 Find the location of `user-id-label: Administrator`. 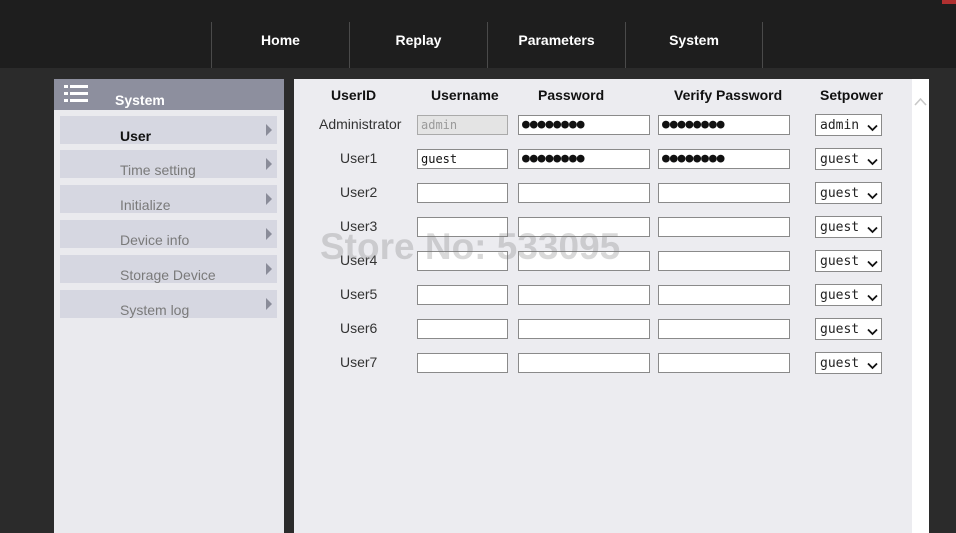

user-id-label: Administrator is located at coordinates (360, 124).